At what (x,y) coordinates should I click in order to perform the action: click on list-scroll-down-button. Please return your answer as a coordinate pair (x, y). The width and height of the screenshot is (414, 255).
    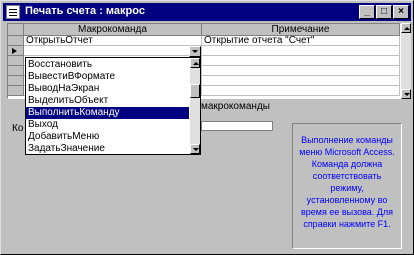
    Looking at the image, I should click on (195, 149).